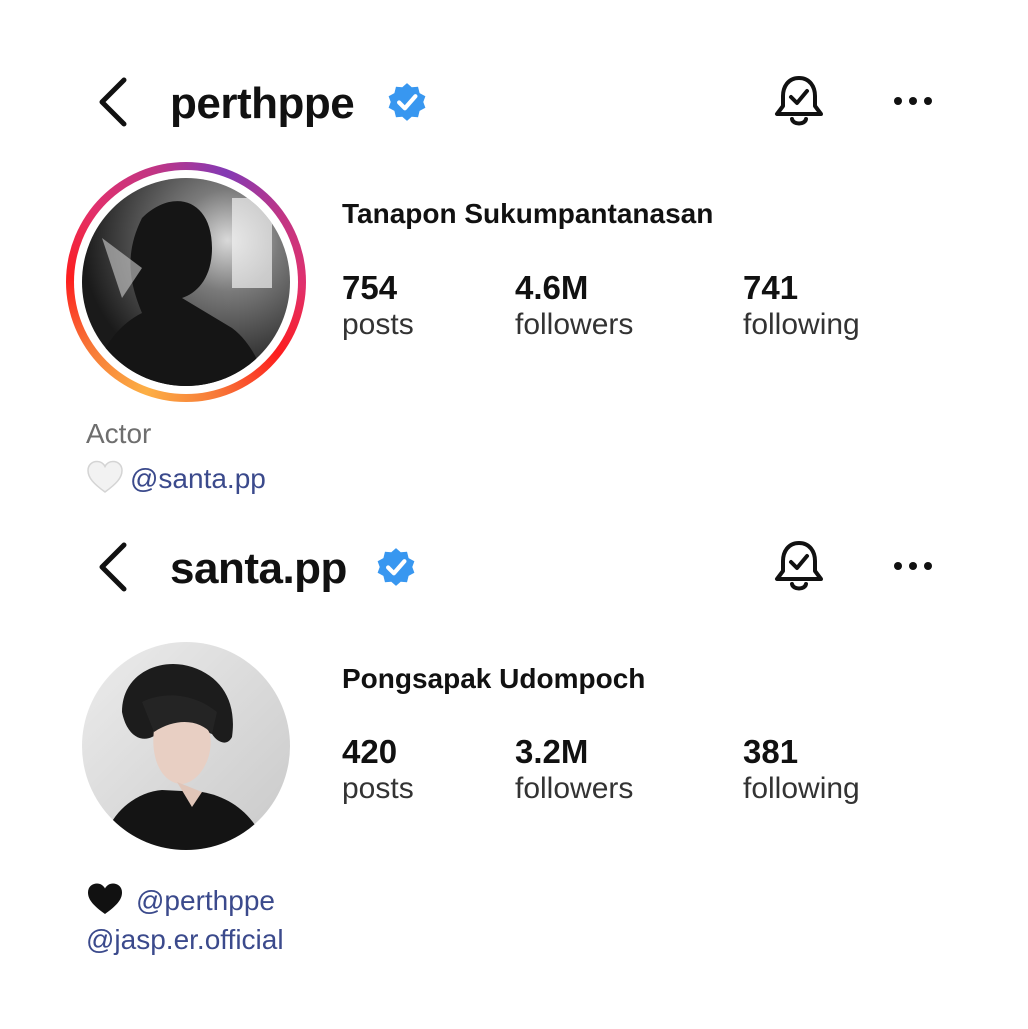  What do you see at coordinates (262, 103) in the screenshot?
I see `username: perthppe` at bounding box center [262, 103].